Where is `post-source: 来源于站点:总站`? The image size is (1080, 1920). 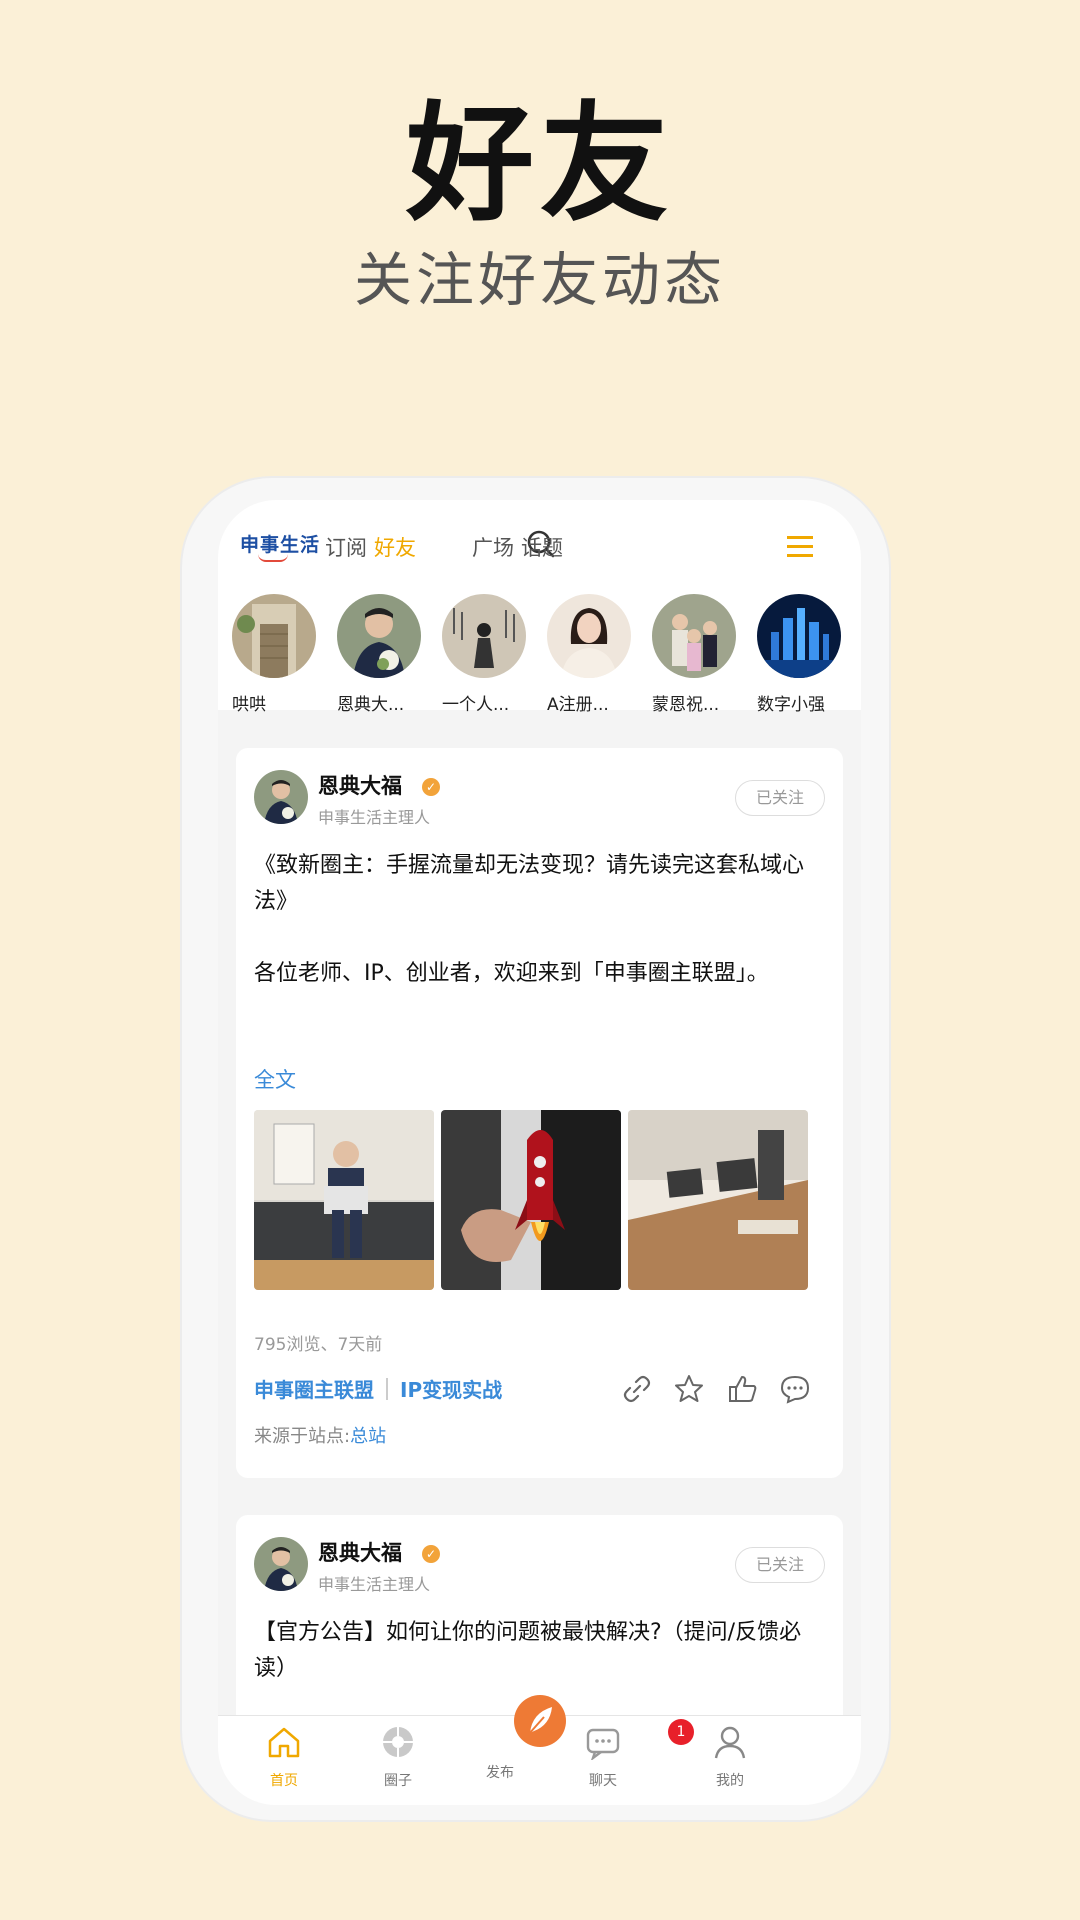 post-source: 来源于站点:总站 is located at coordinates (320, 1435).